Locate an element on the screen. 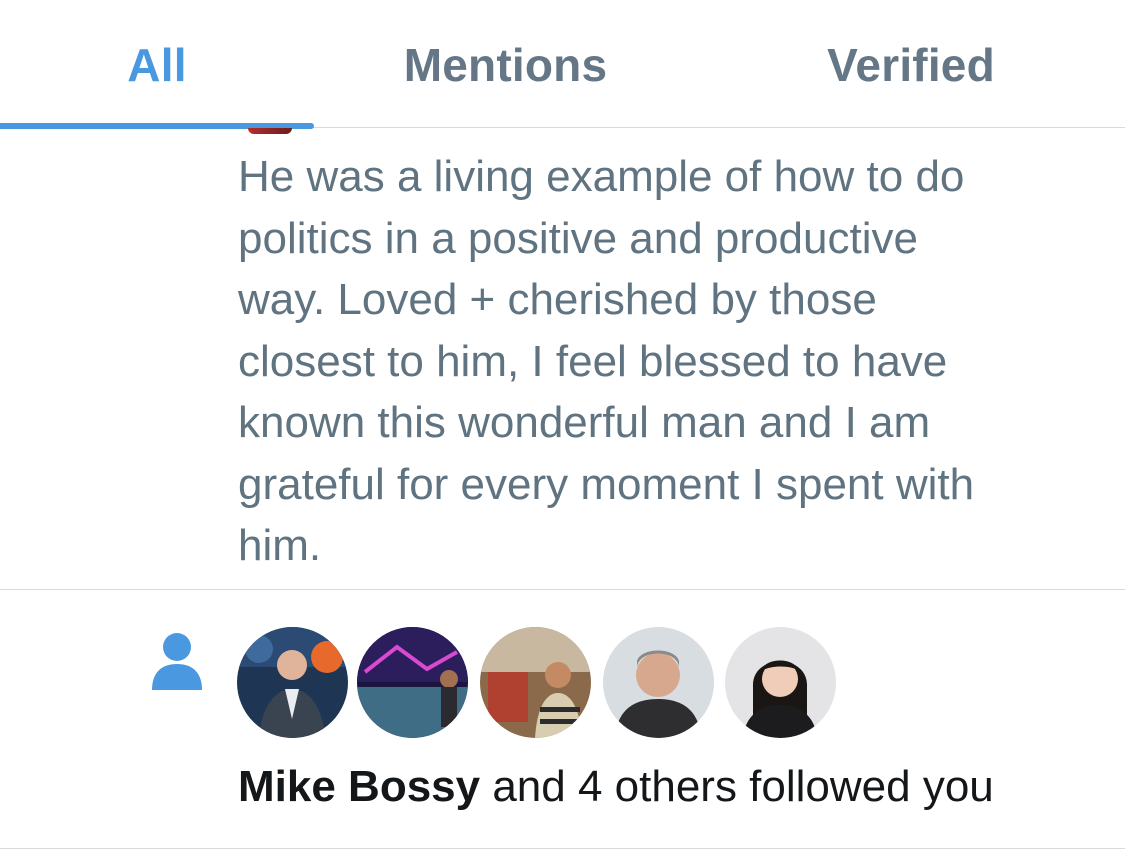 Image resolution: width=1125 pixels, height=851 pixels. tab-mentions-label: Mentions is located at coordinates (505, 65).